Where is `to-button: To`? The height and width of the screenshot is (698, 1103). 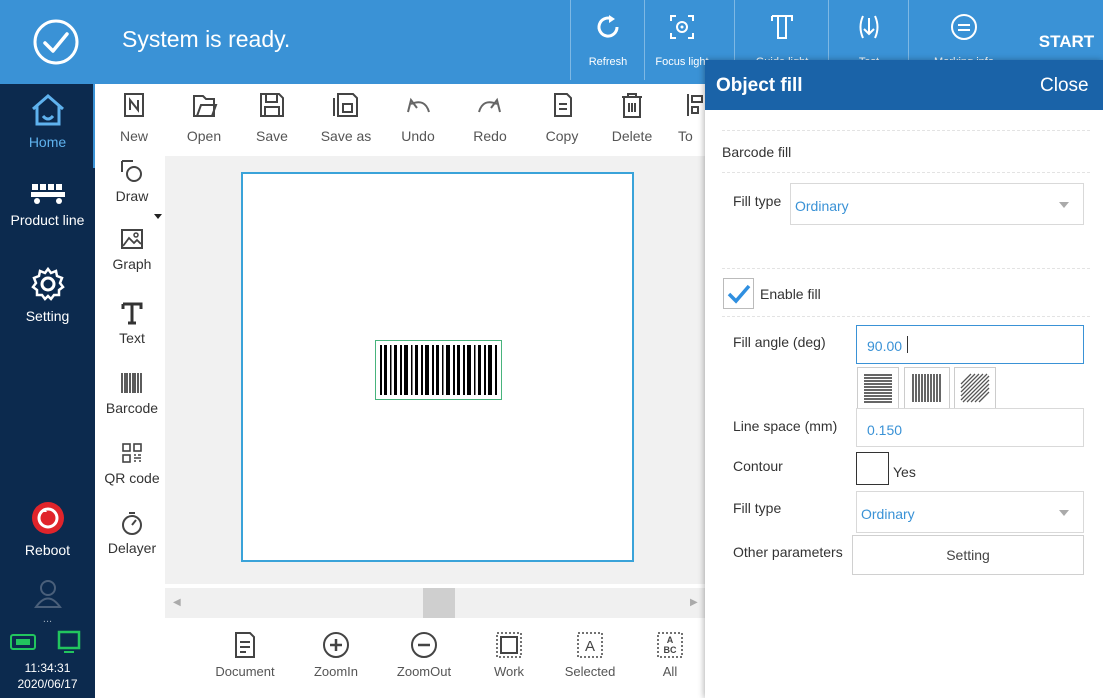 to-button: To is located at coordinates (686, 120).